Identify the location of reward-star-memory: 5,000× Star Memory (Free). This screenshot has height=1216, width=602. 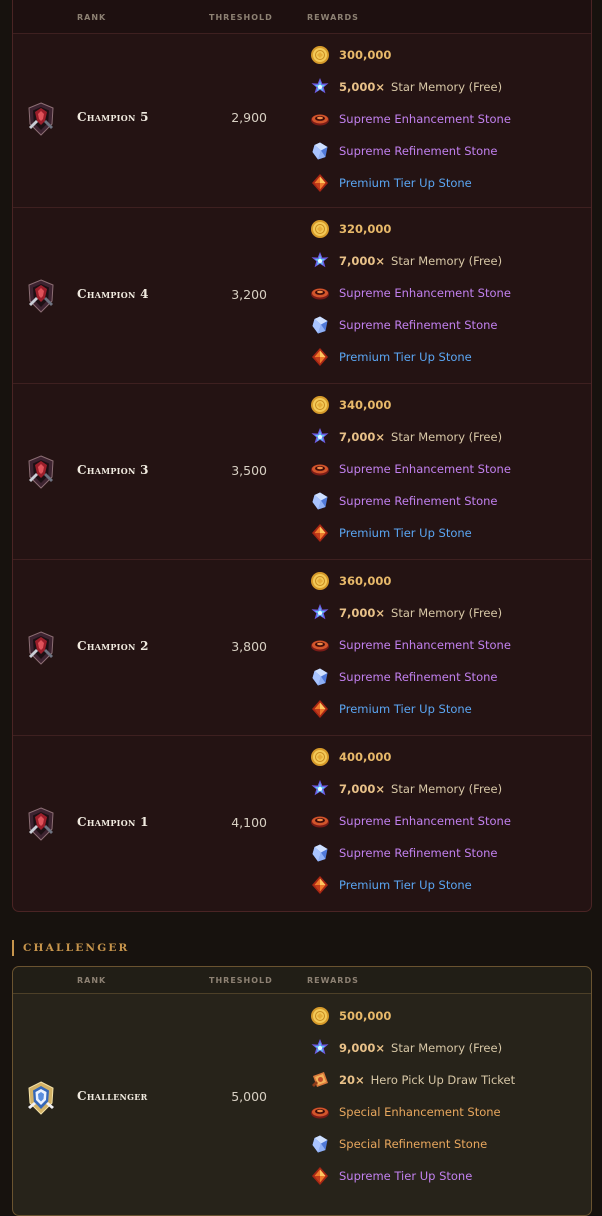
(450, 88).